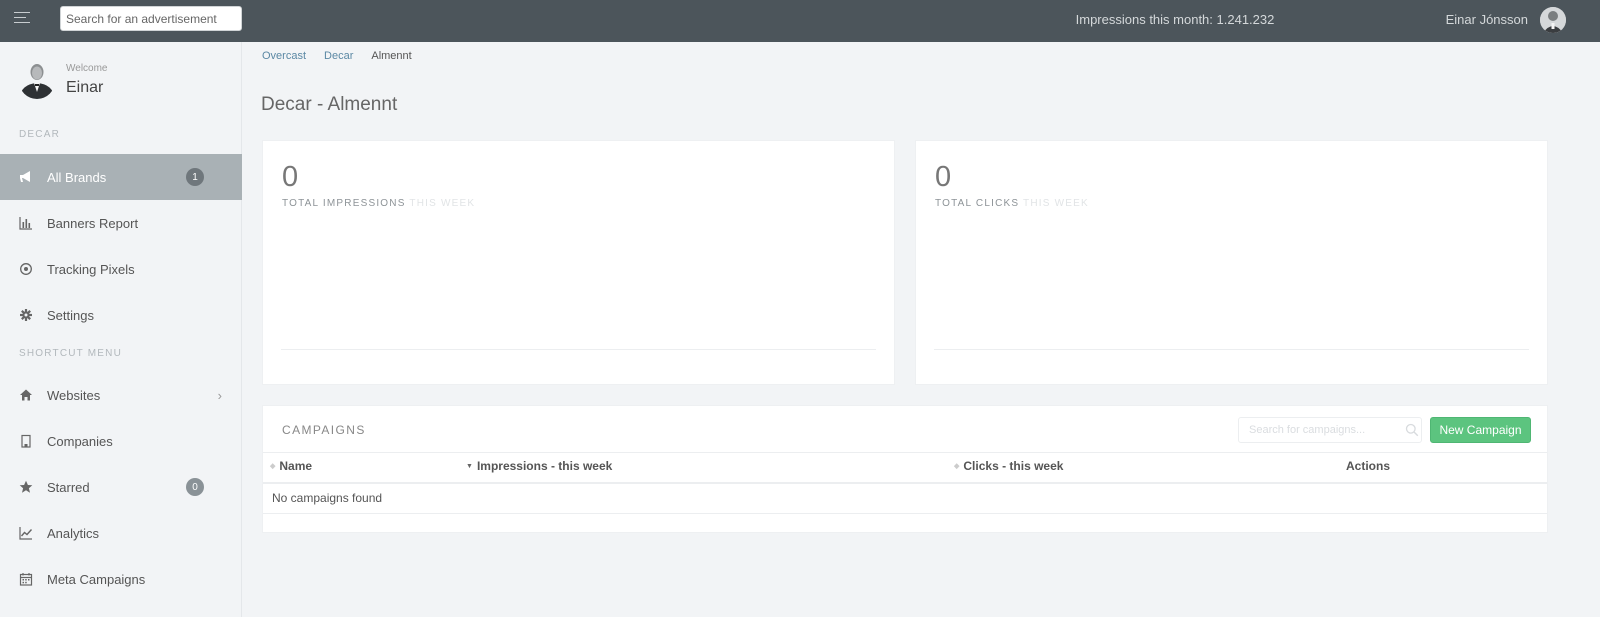  I want to click on user-menu-name: Einar Jónsson, so click(1487, 19).